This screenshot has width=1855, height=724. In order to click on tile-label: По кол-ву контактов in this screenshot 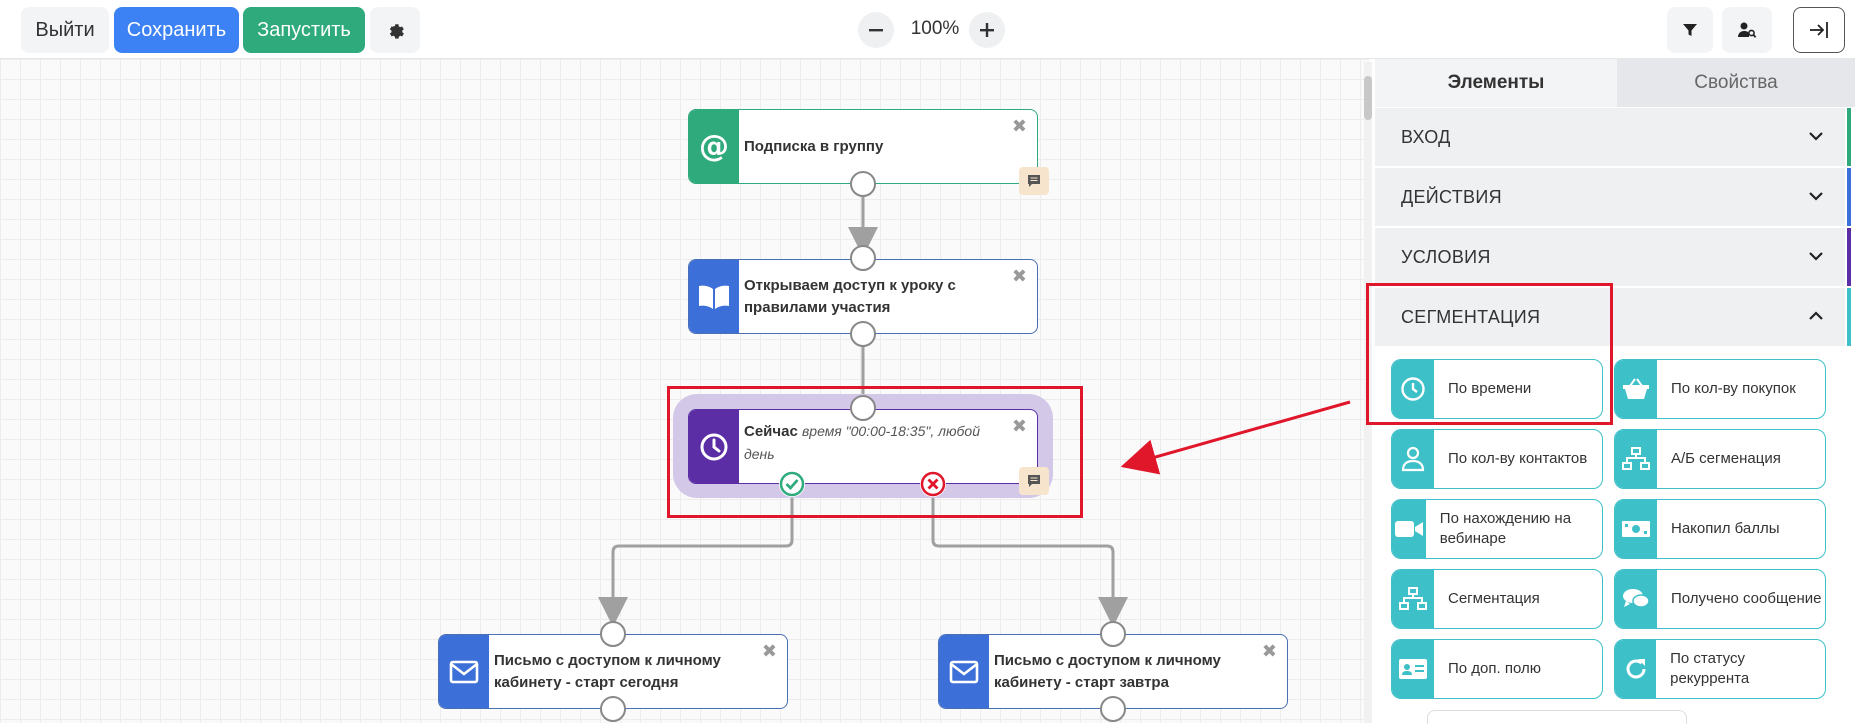, I will do `click(1518, 458)`.